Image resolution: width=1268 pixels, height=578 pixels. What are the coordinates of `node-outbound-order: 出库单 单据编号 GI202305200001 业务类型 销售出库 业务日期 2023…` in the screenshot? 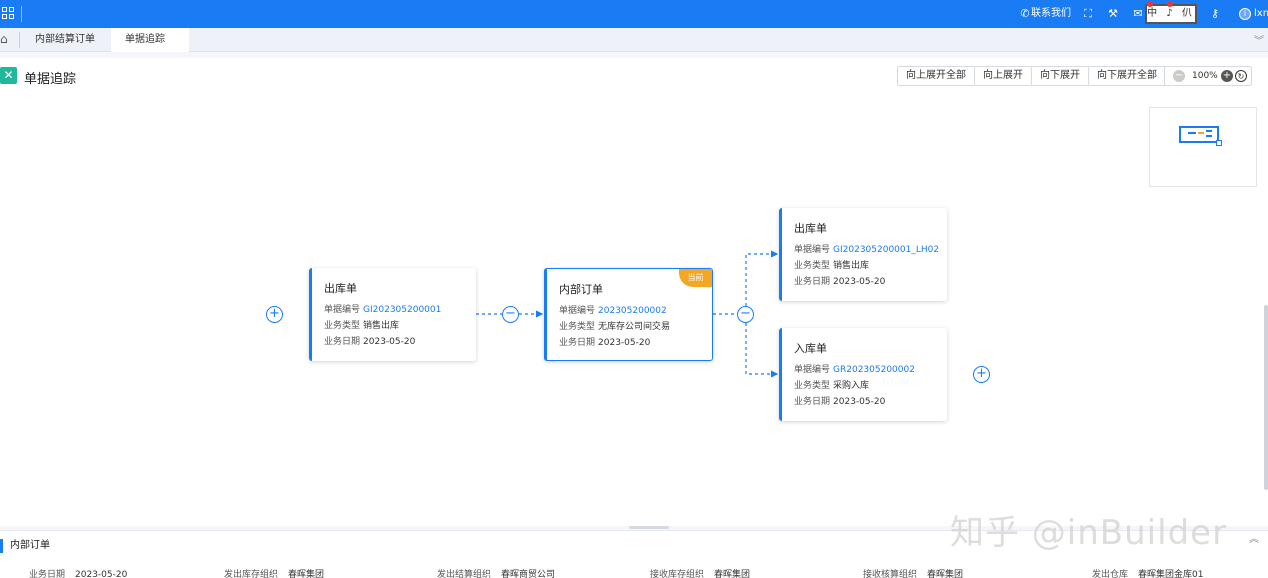 It's located at (392, 314).